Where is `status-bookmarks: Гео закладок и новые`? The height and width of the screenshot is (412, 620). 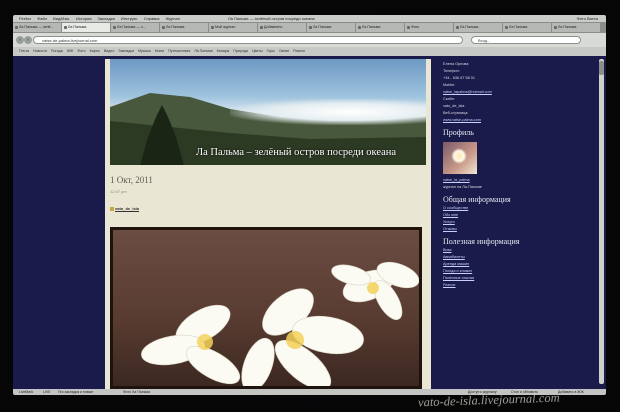
status-bookmarks: Гео закладок и новые is located at coordinates (75, 392).